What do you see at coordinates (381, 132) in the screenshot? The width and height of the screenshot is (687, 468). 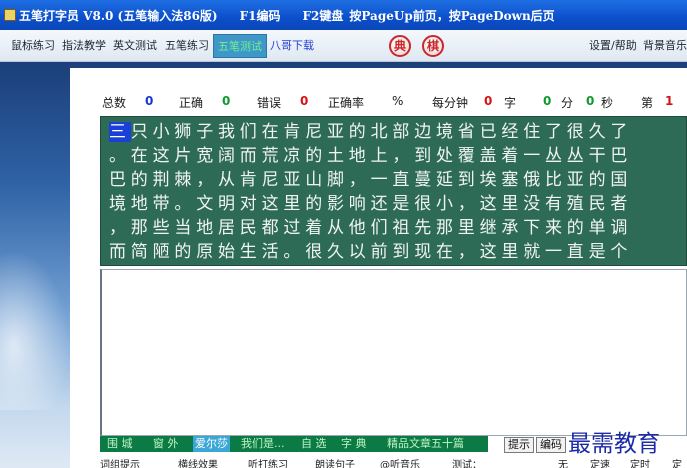 I see `text-line-rest: 只小狮子我们在肯尼亚的北部边境省已经住了很久了` at bounding box center [381, 132].